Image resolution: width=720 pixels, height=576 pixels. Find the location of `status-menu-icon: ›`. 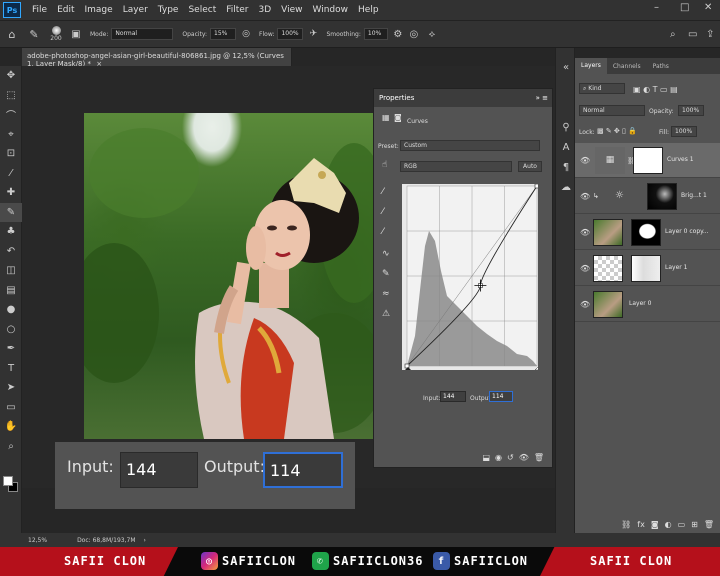

status-menu-icon: › is located at coordinates (145, 540).